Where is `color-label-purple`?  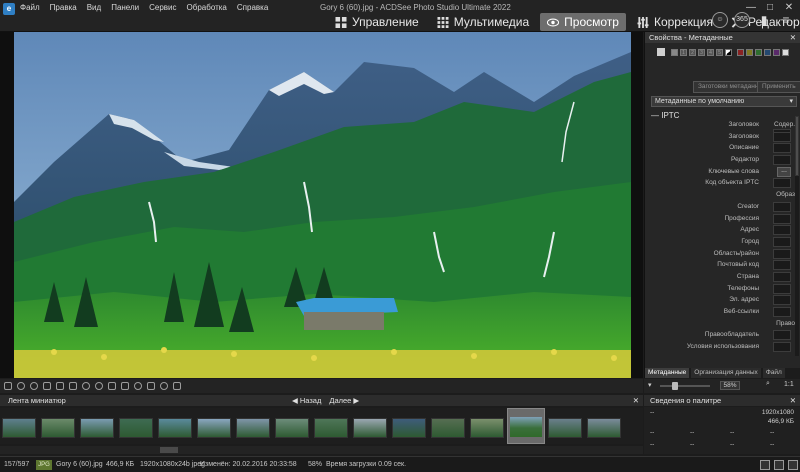
color-label-purple is located at coordinates (776, 52).